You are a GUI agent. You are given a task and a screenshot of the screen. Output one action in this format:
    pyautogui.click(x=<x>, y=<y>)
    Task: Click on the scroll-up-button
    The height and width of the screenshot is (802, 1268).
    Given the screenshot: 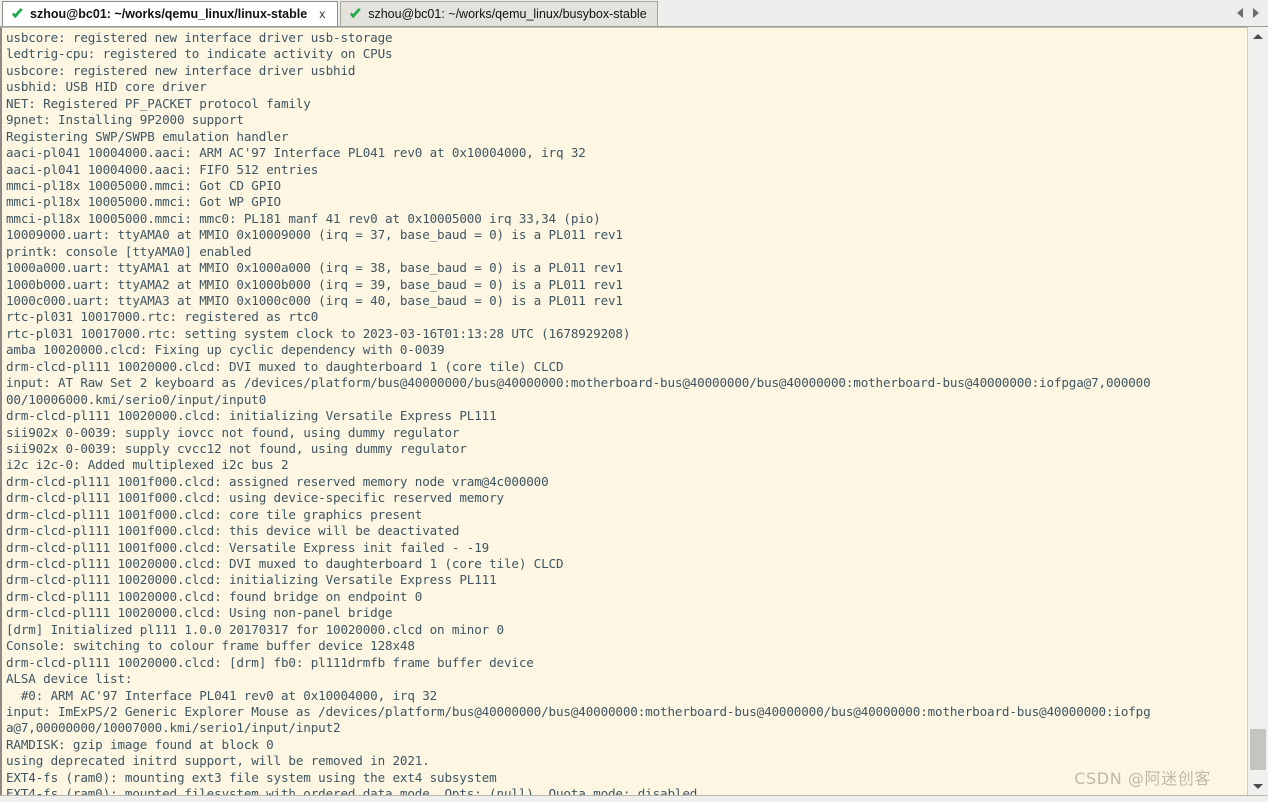 What is the action you would take?
    pyautogui.click(x=1258, y=36)
    